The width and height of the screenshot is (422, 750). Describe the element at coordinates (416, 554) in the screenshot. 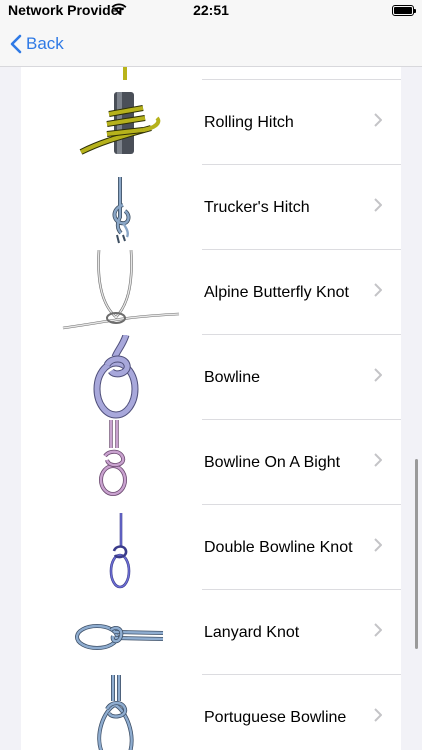

I see `scroll-indicator` at that location.